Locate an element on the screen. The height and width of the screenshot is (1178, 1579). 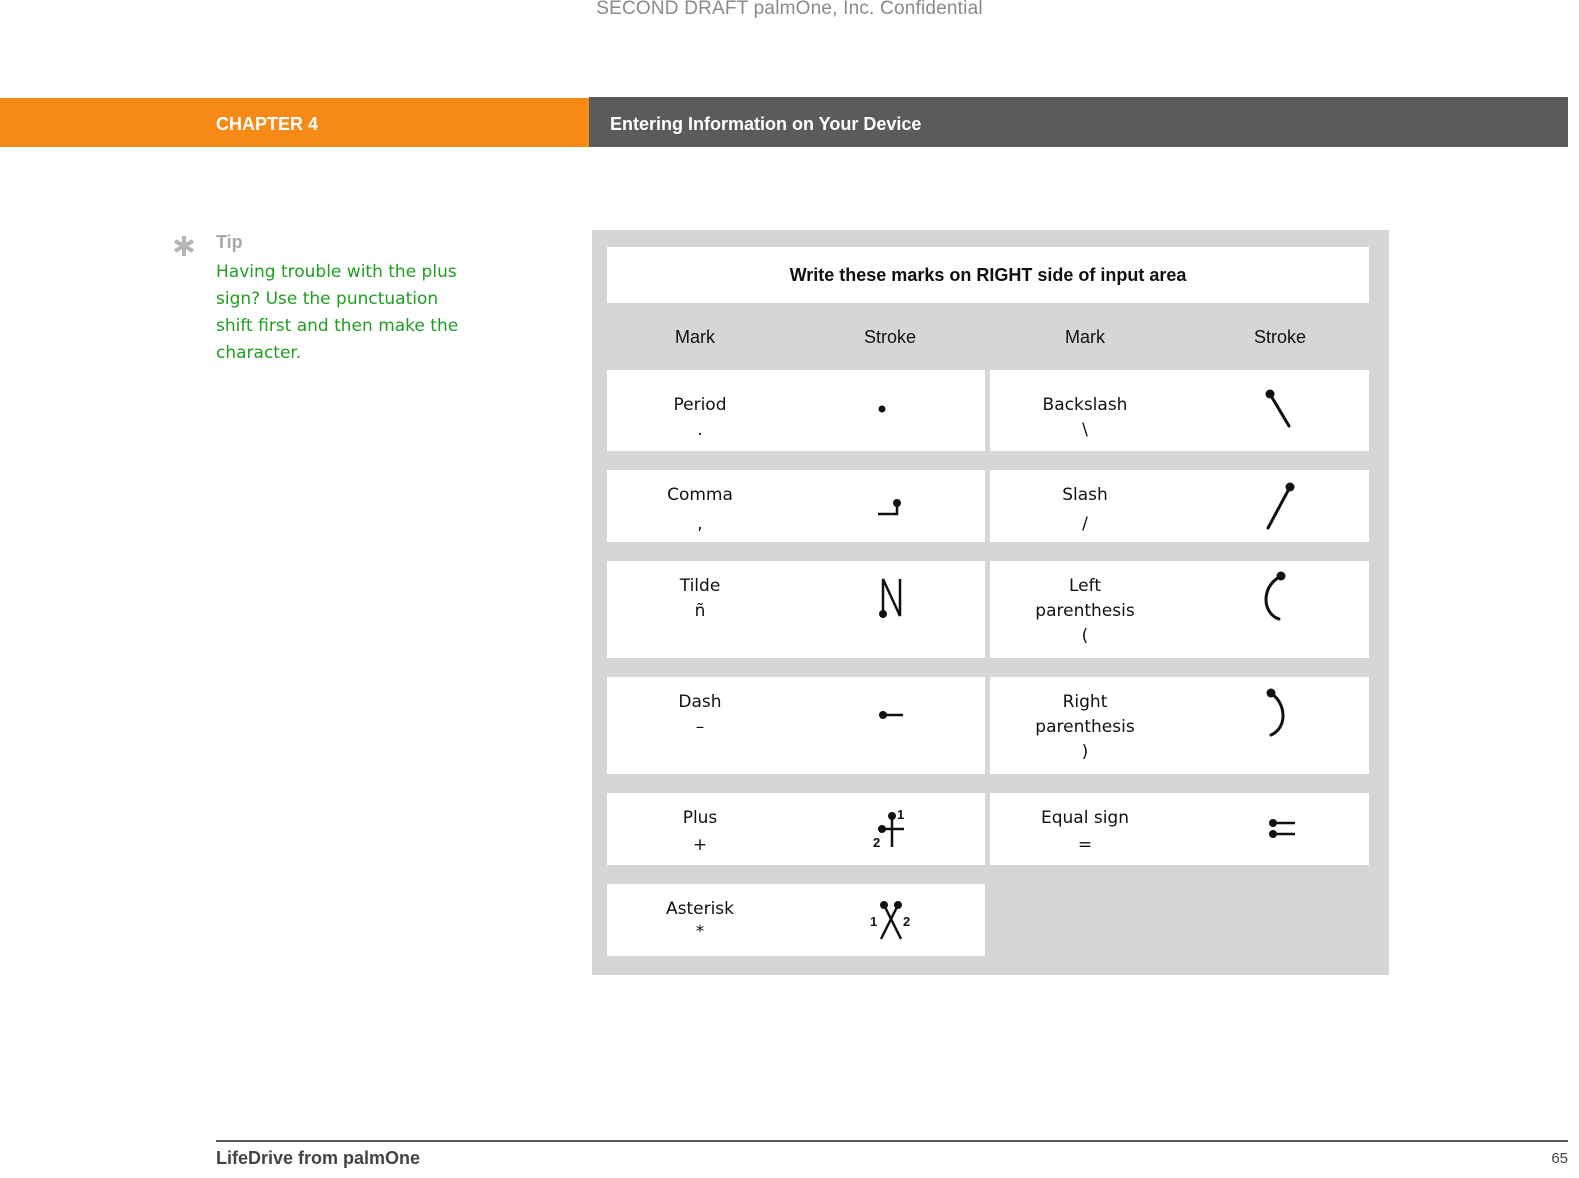
mark-symbol: \ is located at coordinates (1085, 430).